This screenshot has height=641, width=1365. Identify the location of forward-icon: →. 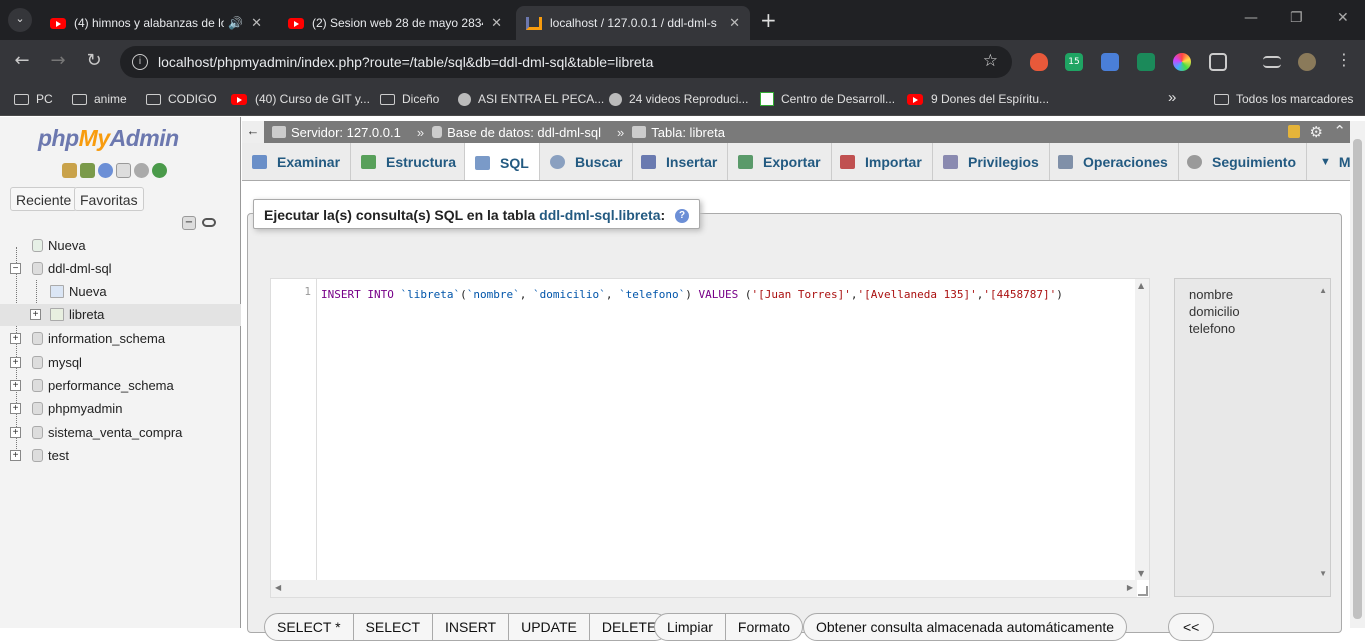
(58, 60).